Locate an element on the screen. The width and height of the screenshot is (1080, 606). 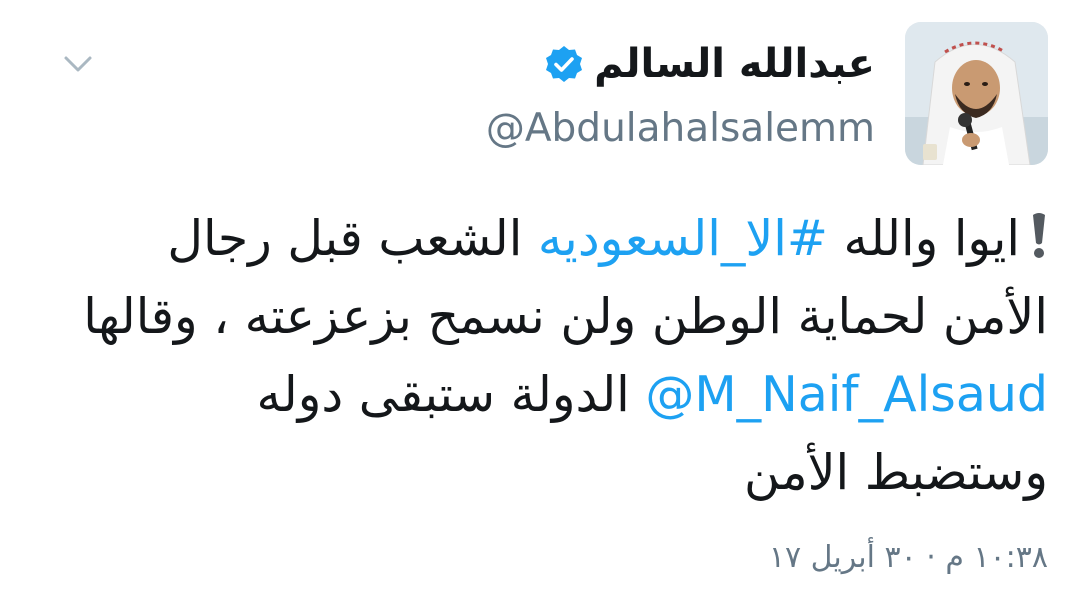
display-name: عبدالله السالم is located at coordinates (734, 64).